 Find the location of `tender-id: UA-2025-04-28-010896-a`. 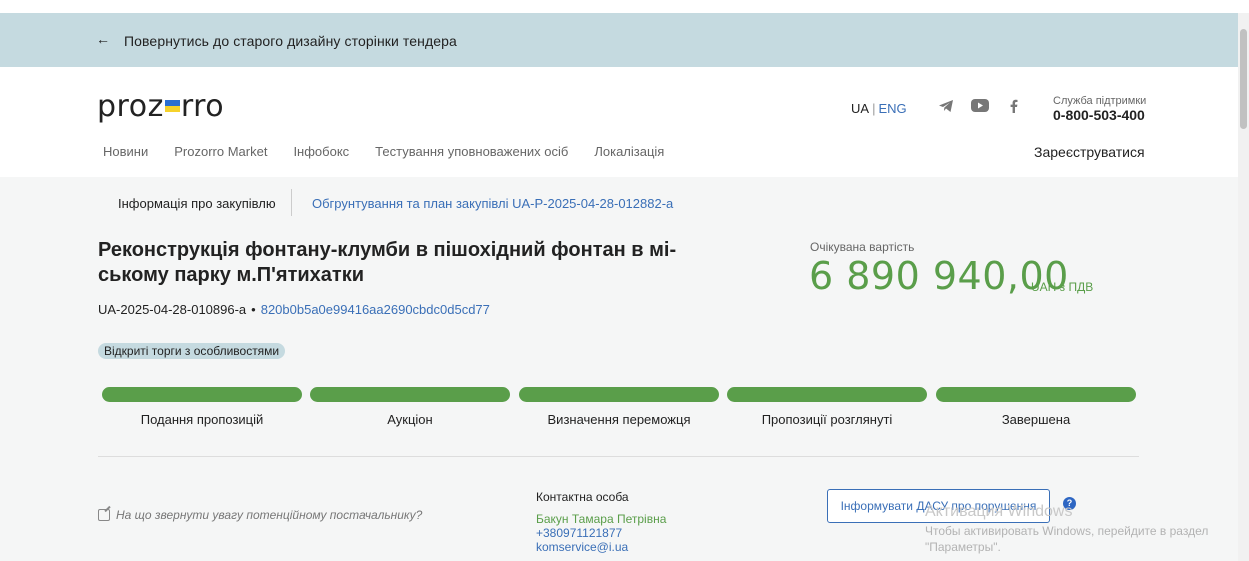

tender-id: UA-2025-04-28-010896-a is located at coordinates (172, 309).